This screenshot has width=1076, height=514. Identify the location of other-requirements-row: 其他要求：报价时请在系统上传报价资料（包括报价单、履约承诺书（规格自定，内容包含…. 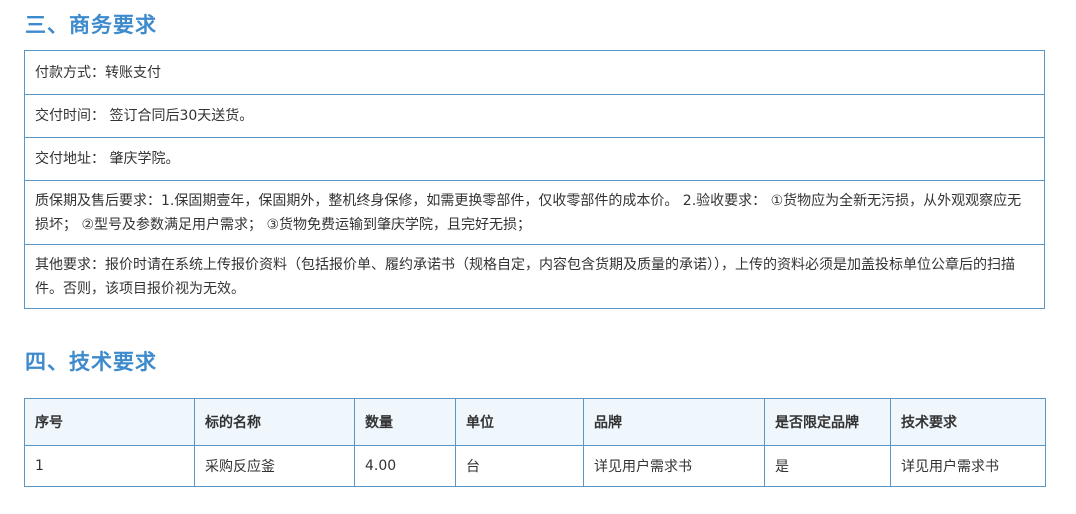
(534, 276).